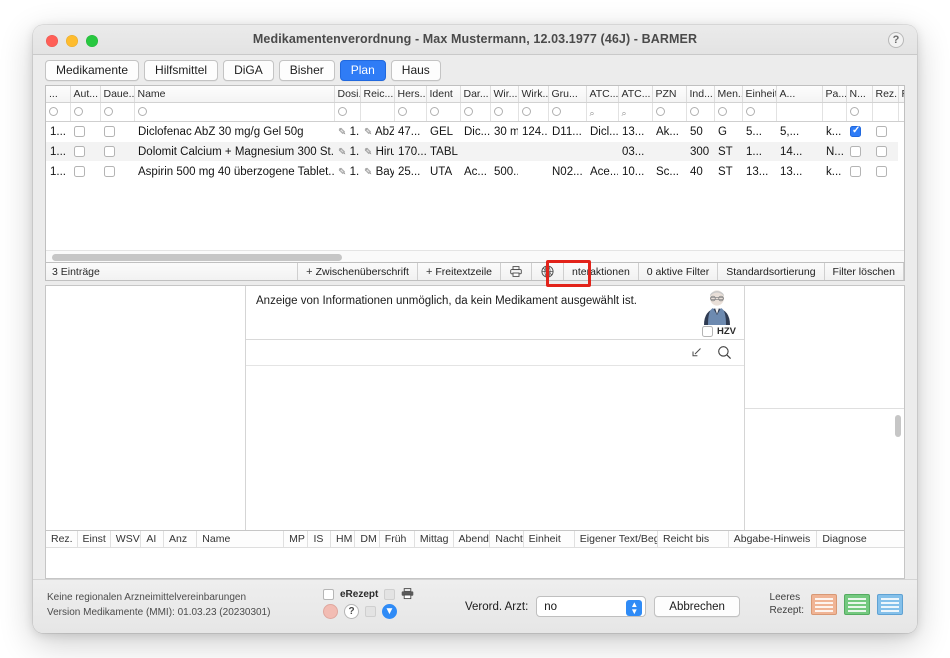  I want to click on left-panel, so click(146, 408).